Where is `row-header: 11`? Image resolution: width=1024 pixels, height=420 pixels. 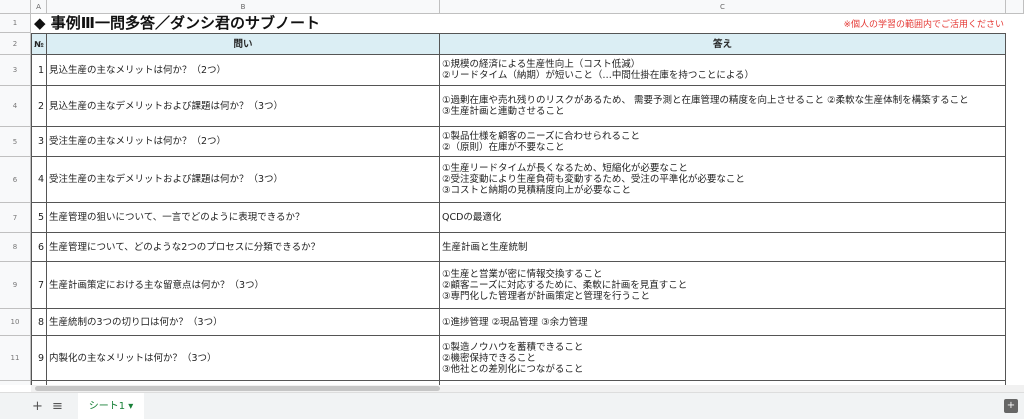 row-header: 11 is located at coordinates (15, 358).